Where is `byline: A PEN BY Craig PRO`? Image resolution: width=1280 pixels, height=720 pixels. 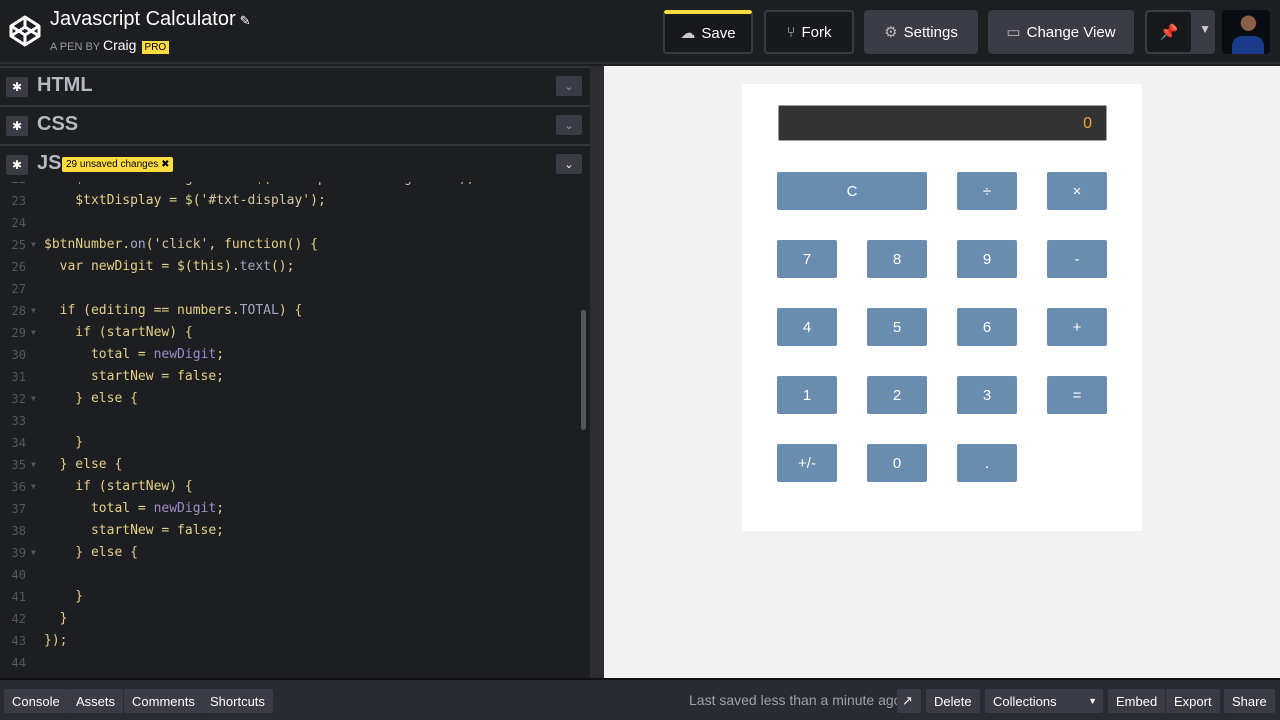 byline: A PEN BY Craig PRO is located at coordinates (110, 45).